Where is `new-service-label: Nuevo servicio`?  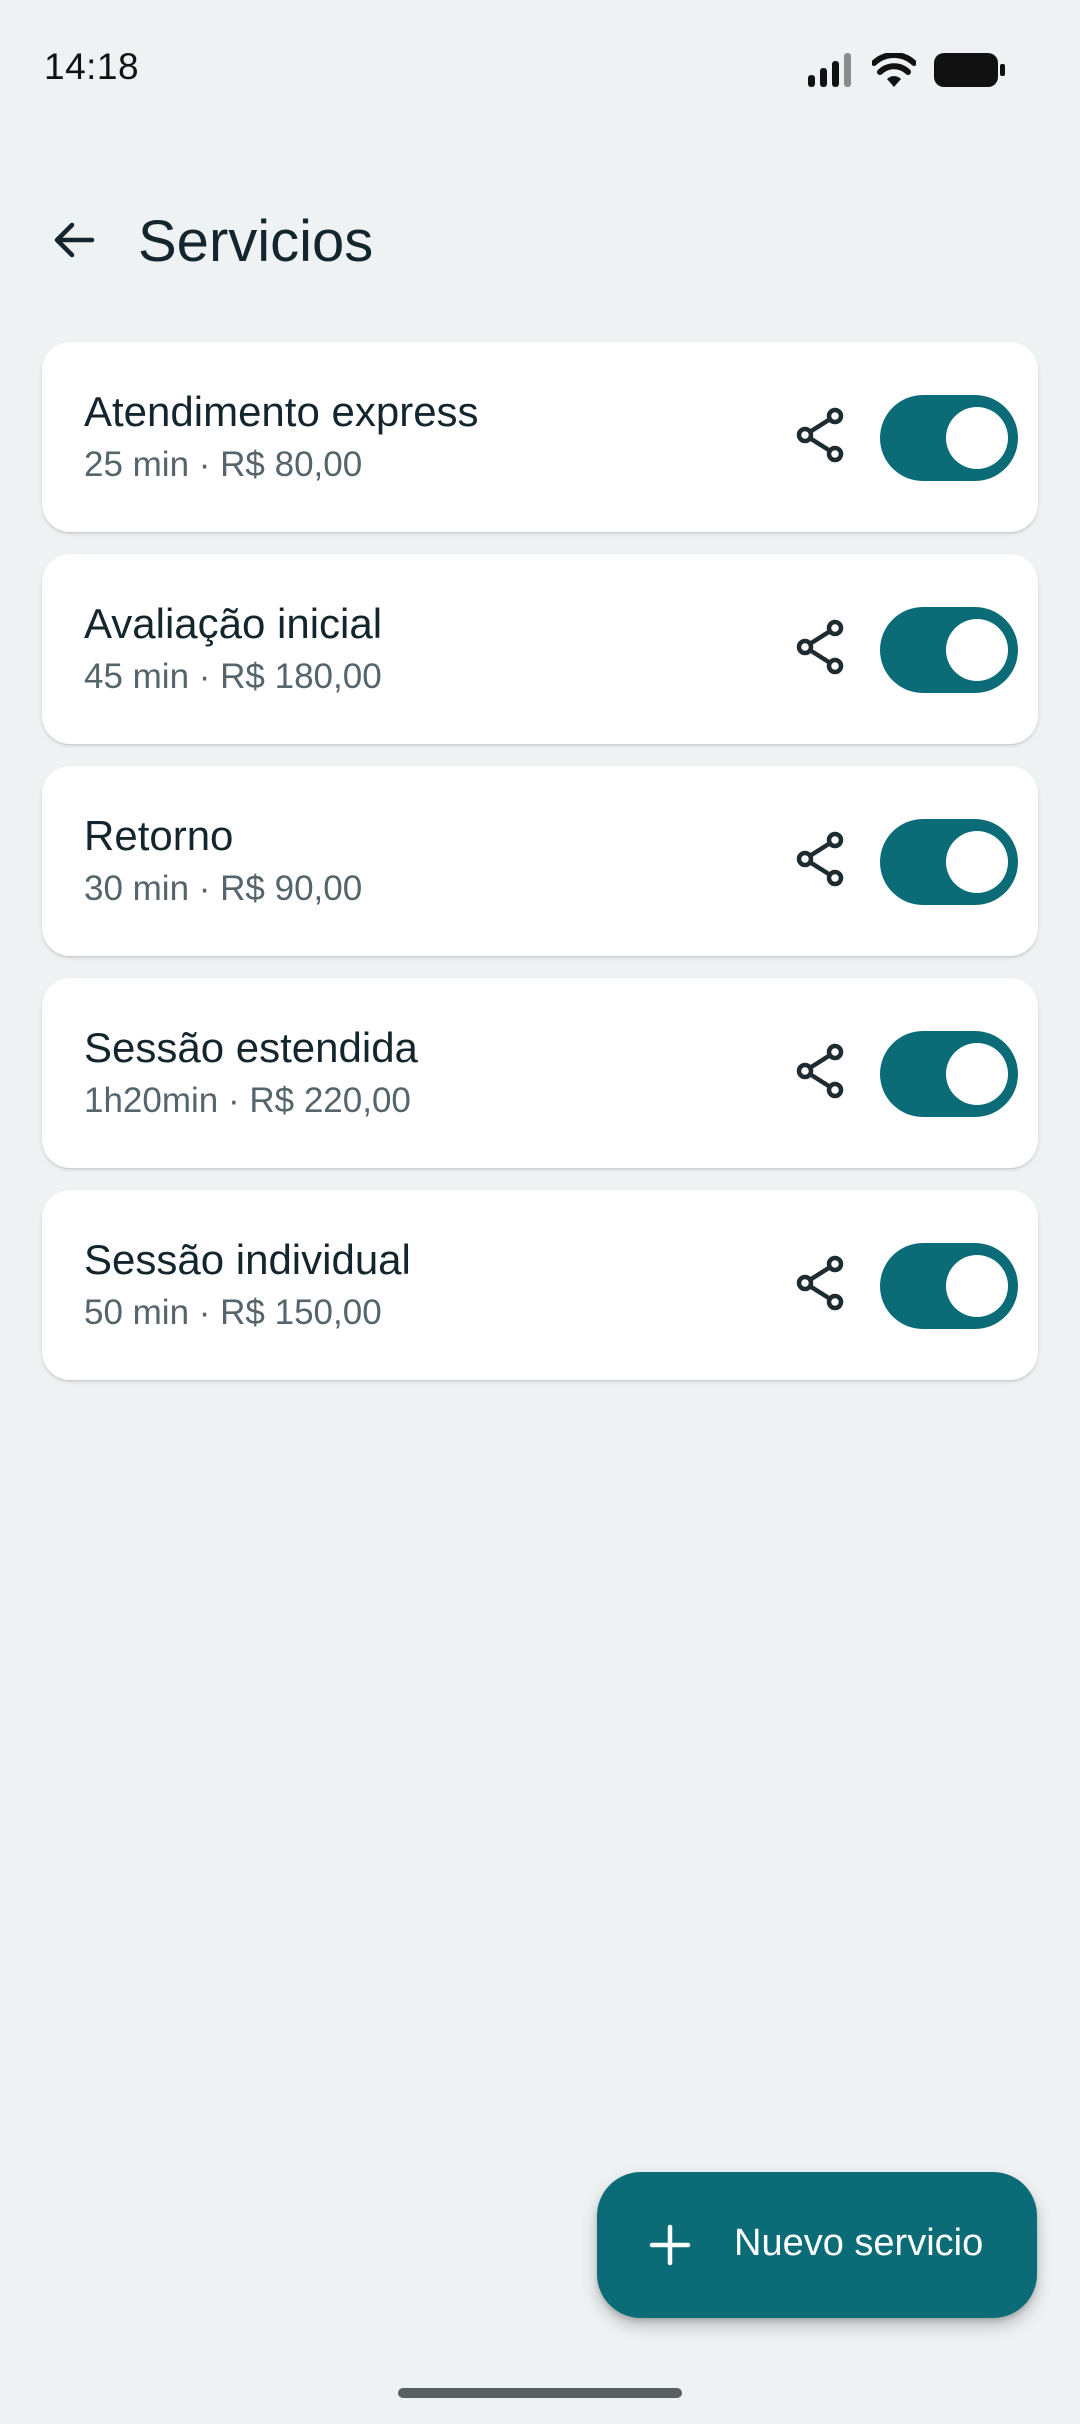 new-service-label: Nuevo servicio is located at coordinates (859, 2243).